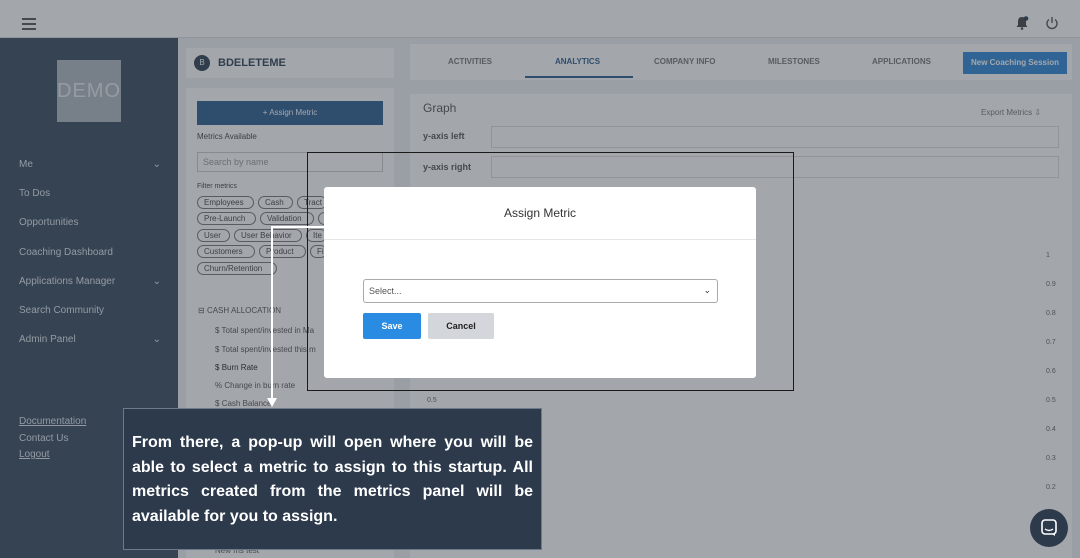  I want to click on cancel-button: Cancel, so click(461, 326).